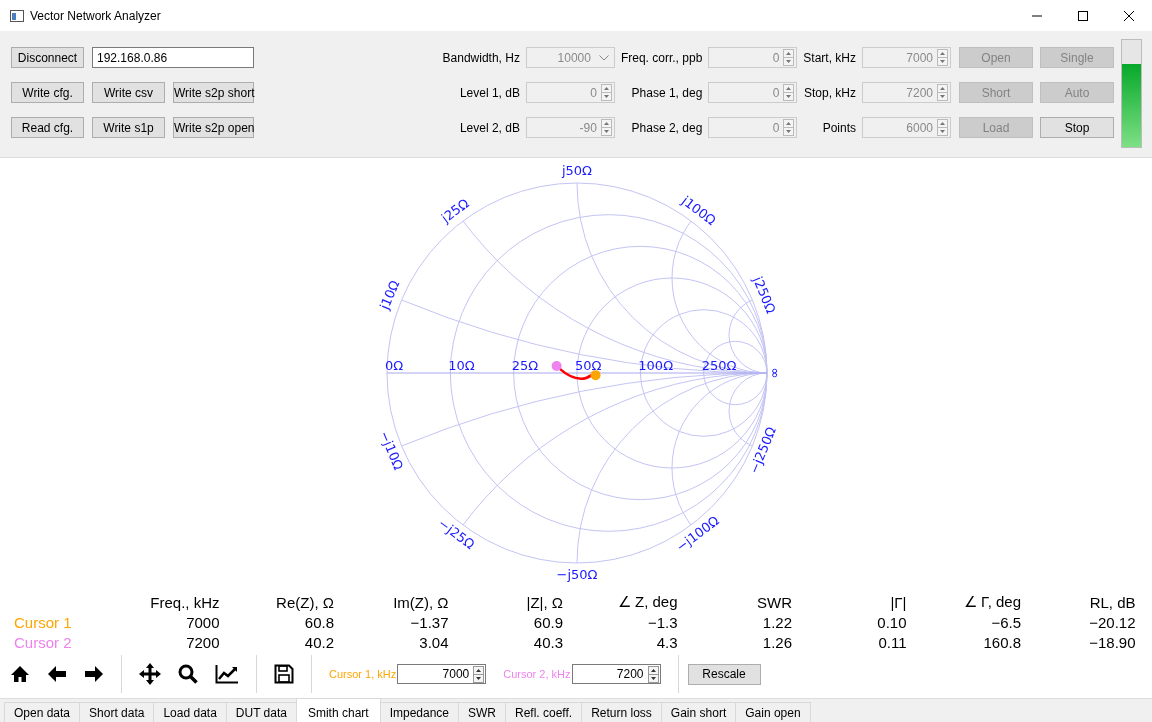 The height and width of the screenshot is (722, 1152). I want to click on home-icon, so click(20, 674).